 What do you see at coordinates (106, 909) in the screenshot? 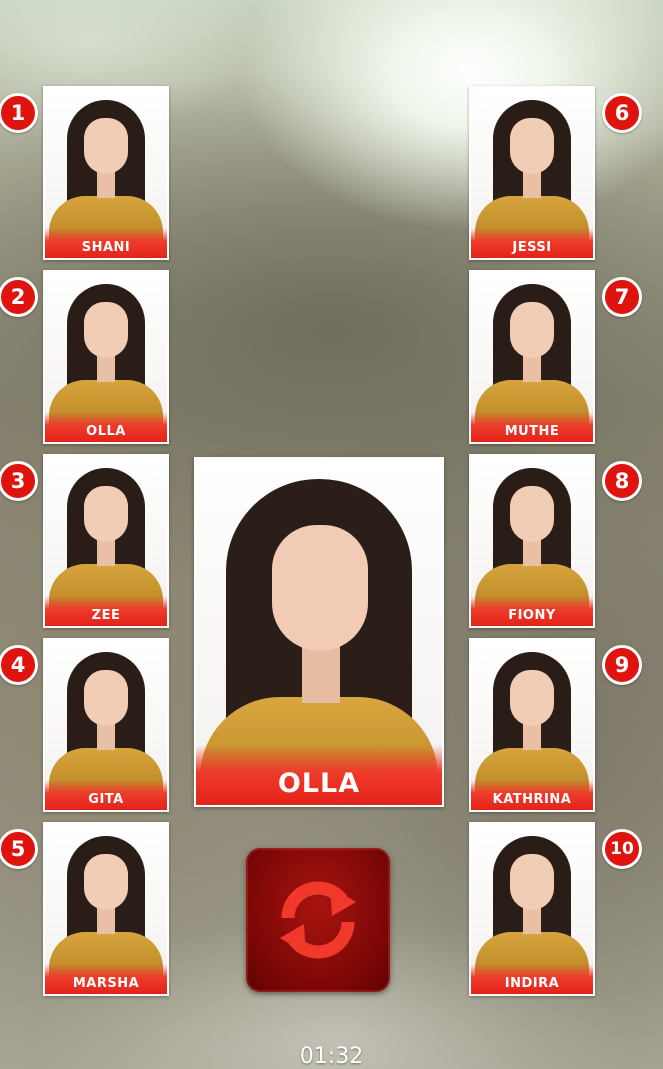
I see `member-card-marsha: MARSHA` at bounding box center [106, 909].